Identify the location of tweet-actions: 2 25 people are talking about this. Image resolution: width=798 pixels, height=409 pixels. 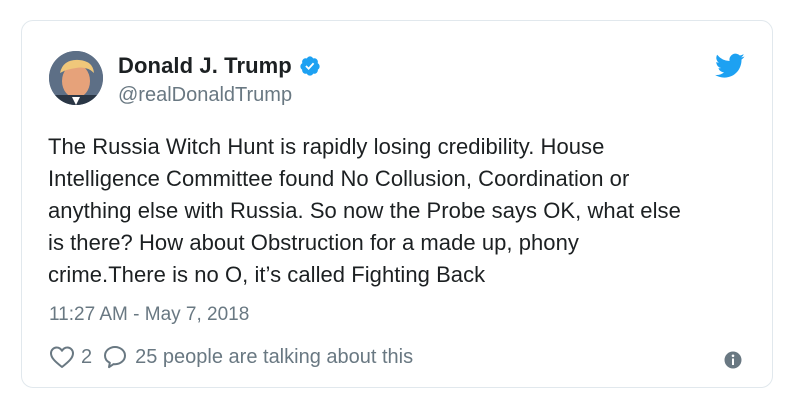
(231, 357).